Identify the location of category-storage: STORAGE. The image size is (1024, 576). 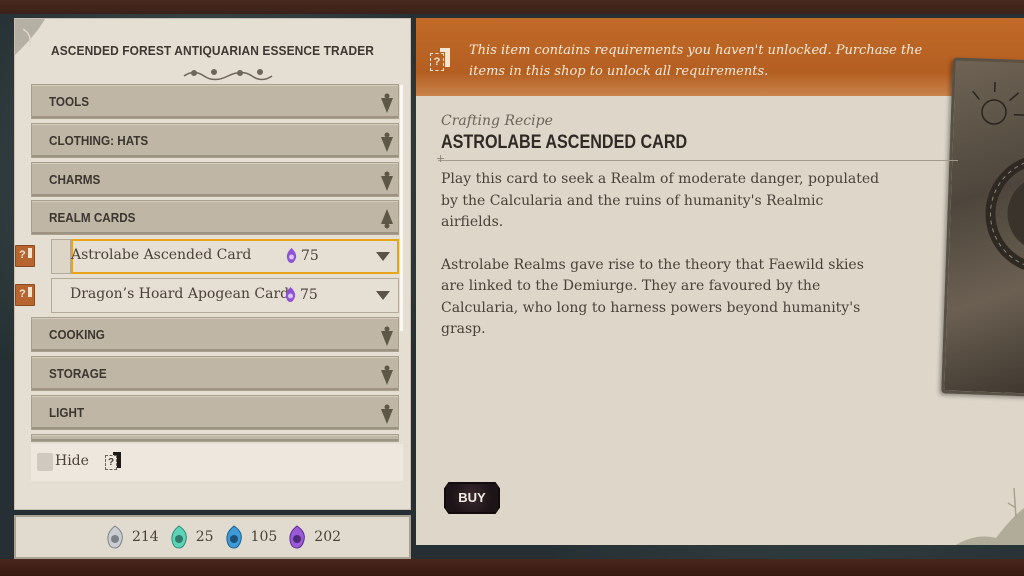
(215, 373).